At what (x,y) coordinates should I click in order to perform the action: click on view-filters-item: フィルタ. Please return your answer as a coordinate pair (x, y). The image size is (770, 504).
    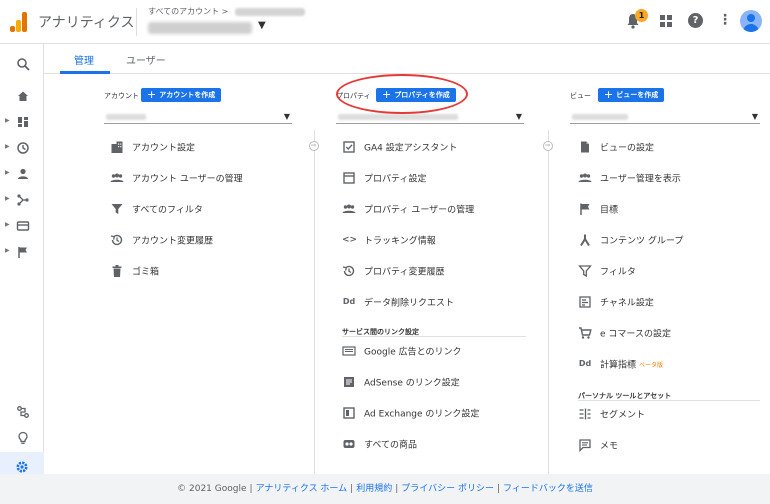
    Looking at the image, I should click on (607, 273).